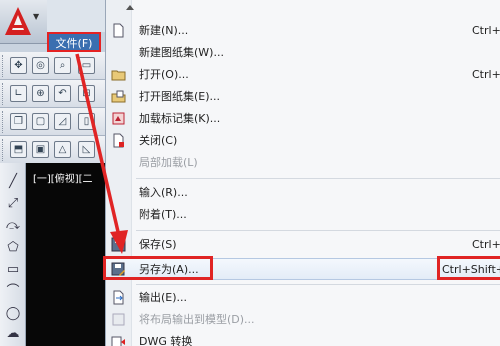 Image resolution: width=500 pixels, height=346 pixels. What do you see at coordinates (40, 65) in the screenshot?
I see `orbit-icon: ◎` at bounding box center [40, 65].